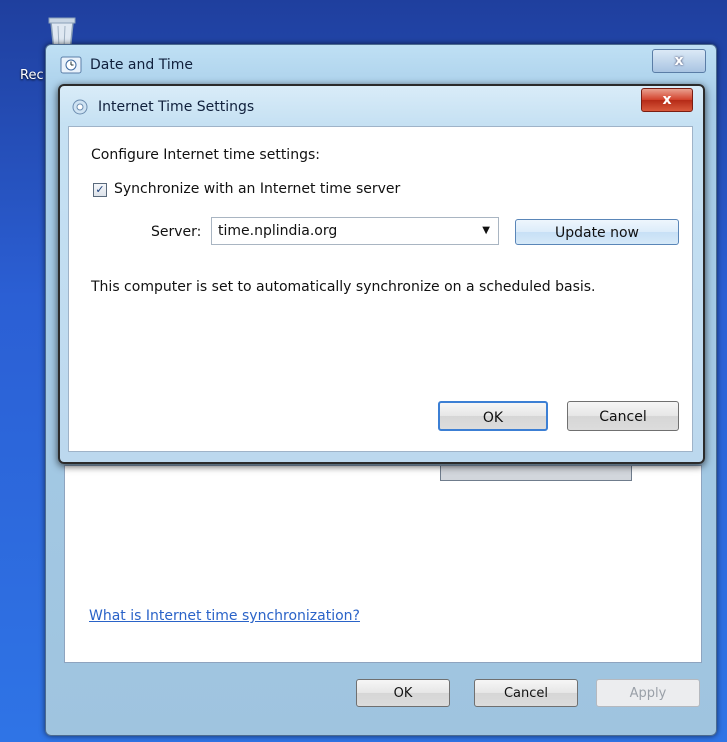 The width and height of the screenshot is (727, 742). Describe the element at coordinates (205, 155) in the screenshot. I see `dialog-heading: Configure Internet time settings:` at that location.